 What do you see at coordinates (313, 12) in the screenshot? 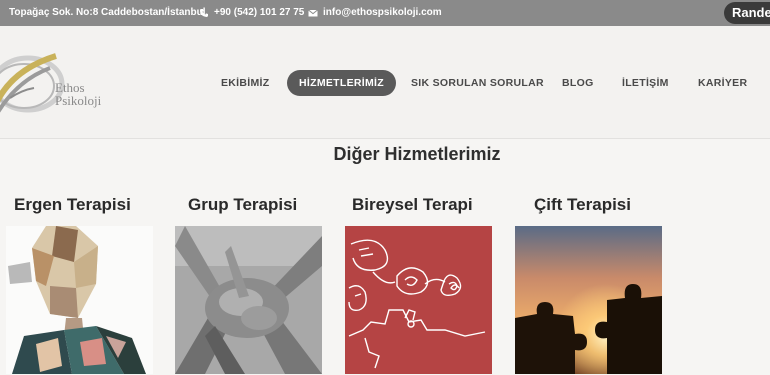
I see `envelope-icon` at bounding box center [313, 12].